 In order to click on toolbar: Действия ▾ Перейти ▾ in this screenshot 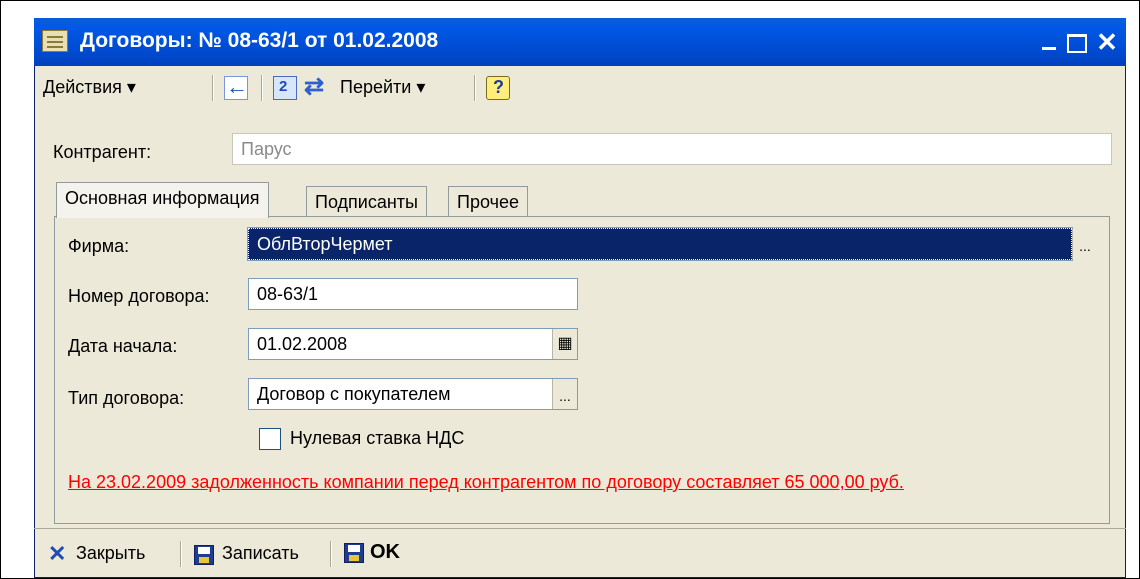, I will do `click(580, 88)`.